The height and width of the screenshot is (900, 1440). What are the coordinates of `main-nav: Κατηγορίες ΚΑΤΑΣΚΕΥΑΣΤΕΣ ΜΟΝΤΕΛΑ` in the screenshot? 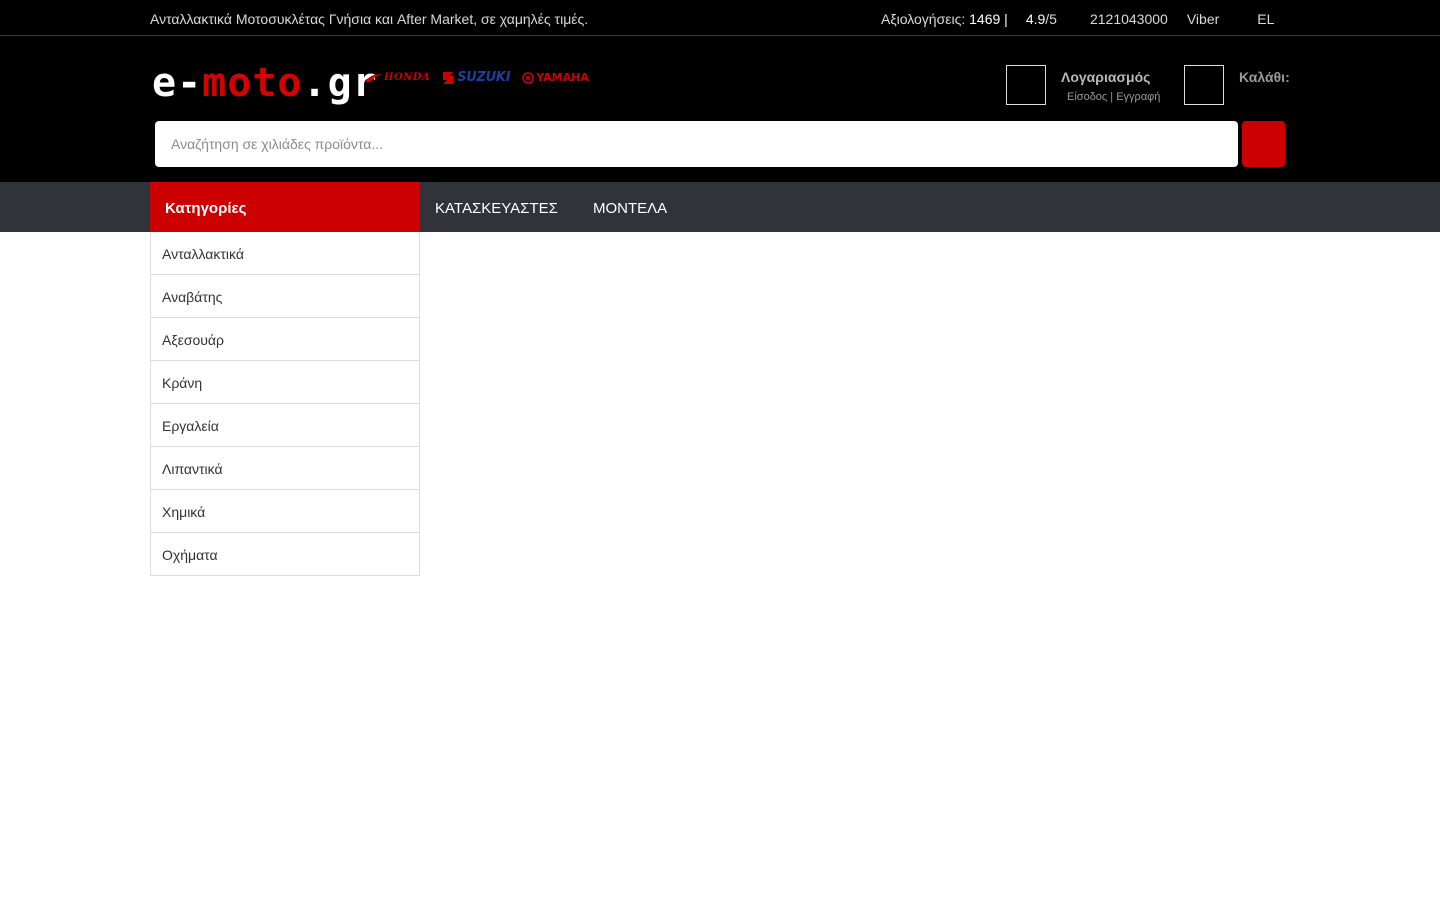 It's located at (720, 207).